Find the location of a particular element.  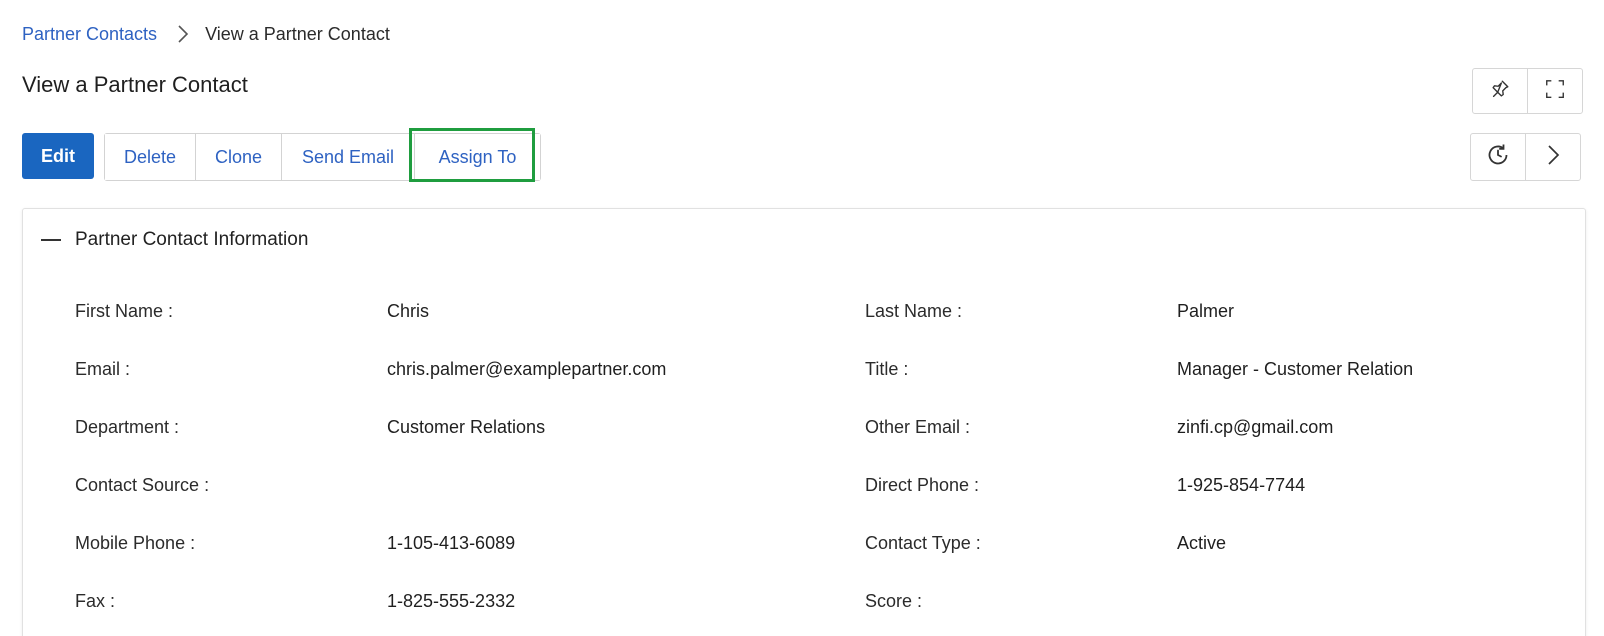

view-controls is located at coordinates (1527, 91).